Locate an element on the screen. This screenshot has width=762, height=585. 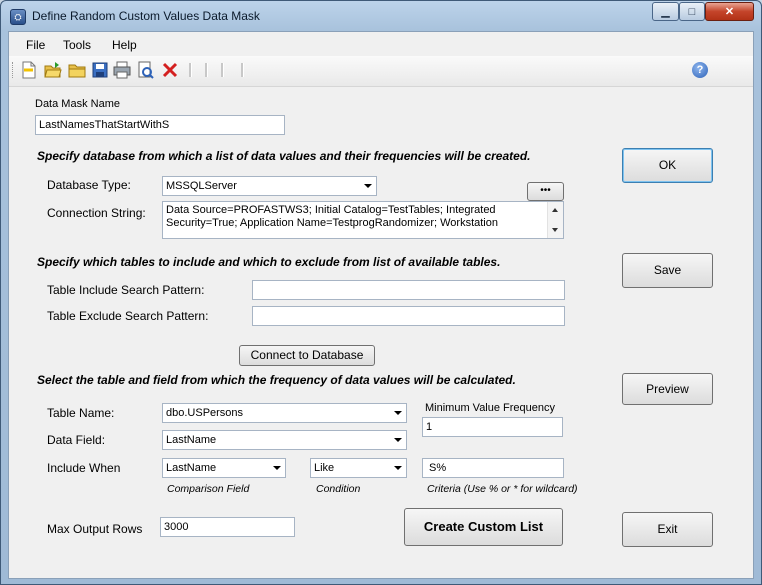
app-icon: ⛭ is located at coordinates (18, 17).